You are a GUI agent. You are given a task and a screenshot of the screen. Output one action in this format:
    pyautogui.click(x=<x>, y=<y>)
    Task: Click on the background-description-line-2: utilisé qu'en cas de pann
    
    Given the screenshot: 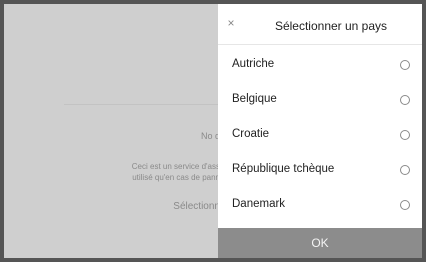 What is the action you would take?
    pyautogui.click(x=176, y=177)
    